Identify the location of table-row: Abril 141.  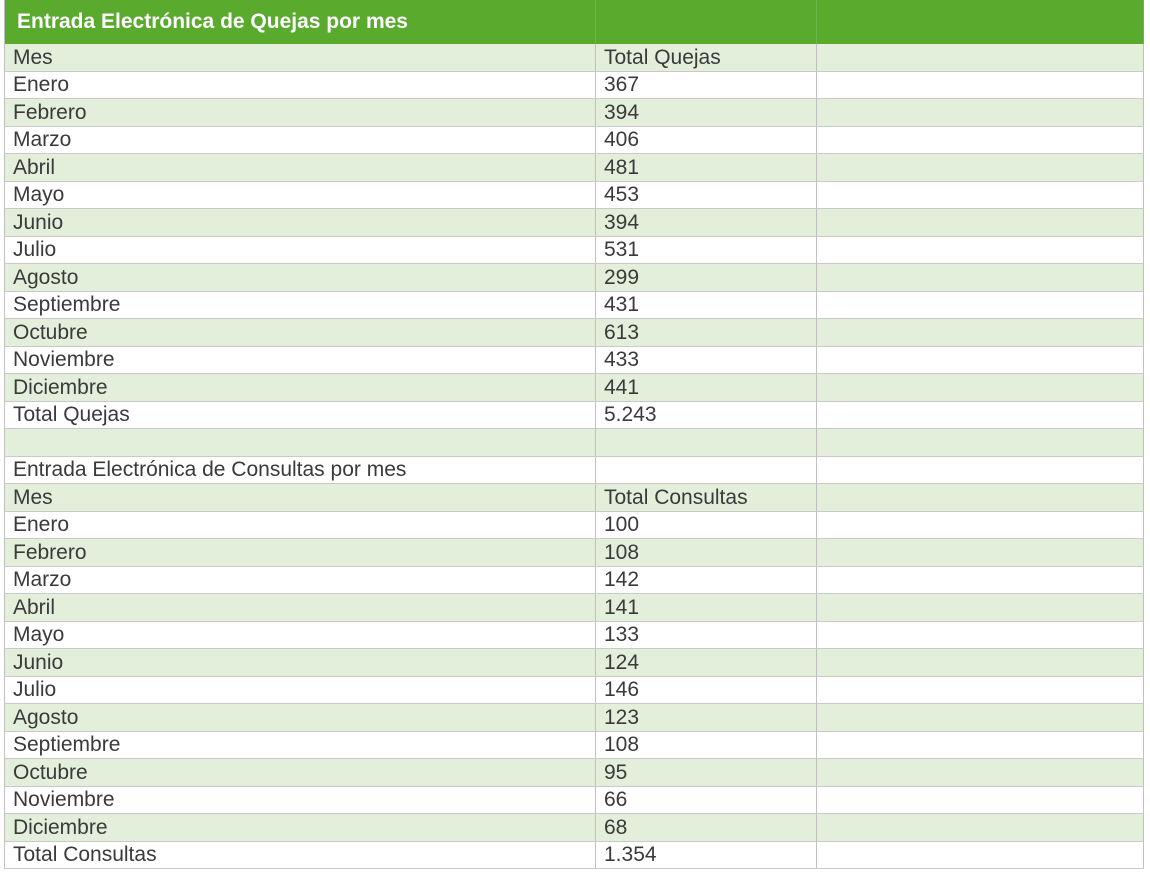
(574, 607).